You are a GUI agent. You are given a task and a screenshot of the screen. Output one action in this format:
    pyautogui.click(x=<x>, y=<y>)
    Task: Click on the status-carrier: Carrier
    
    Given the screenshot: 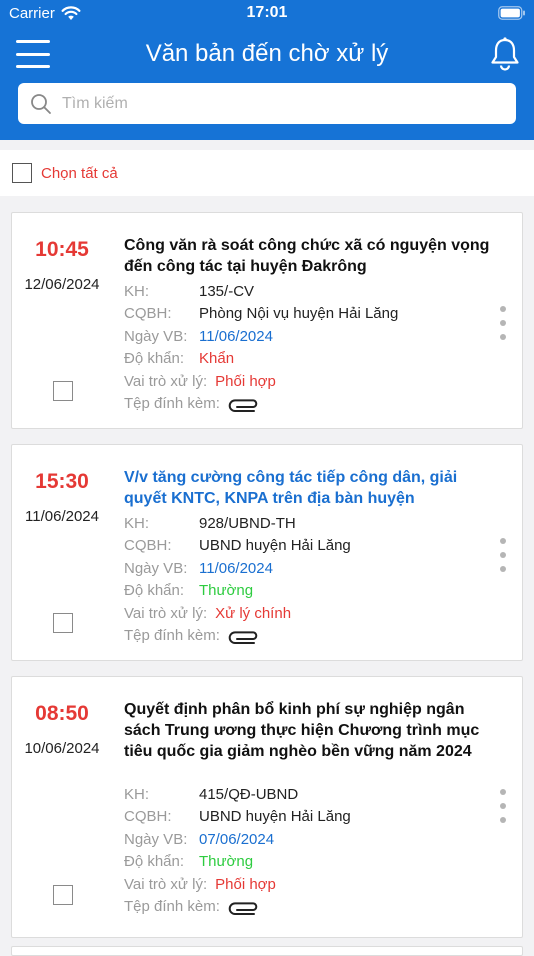 What is the action you would take?
    pyautogui.click(x=45, y=13)
    